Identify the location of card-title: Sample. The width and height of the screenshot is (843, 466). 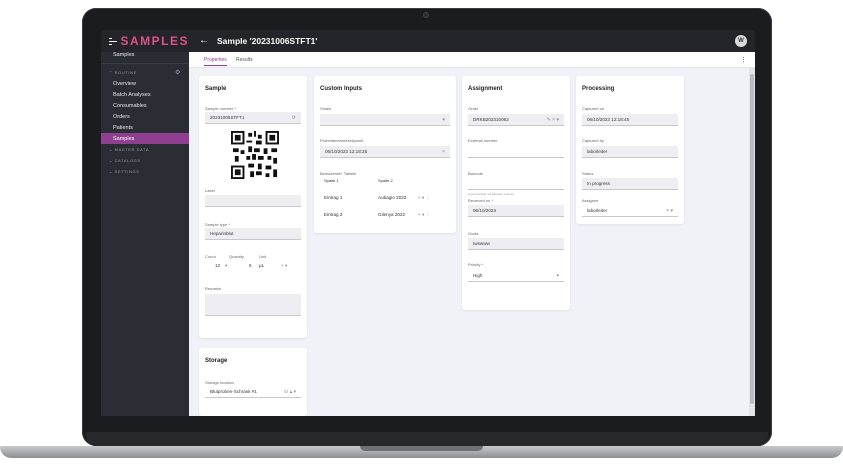
(216, 89).